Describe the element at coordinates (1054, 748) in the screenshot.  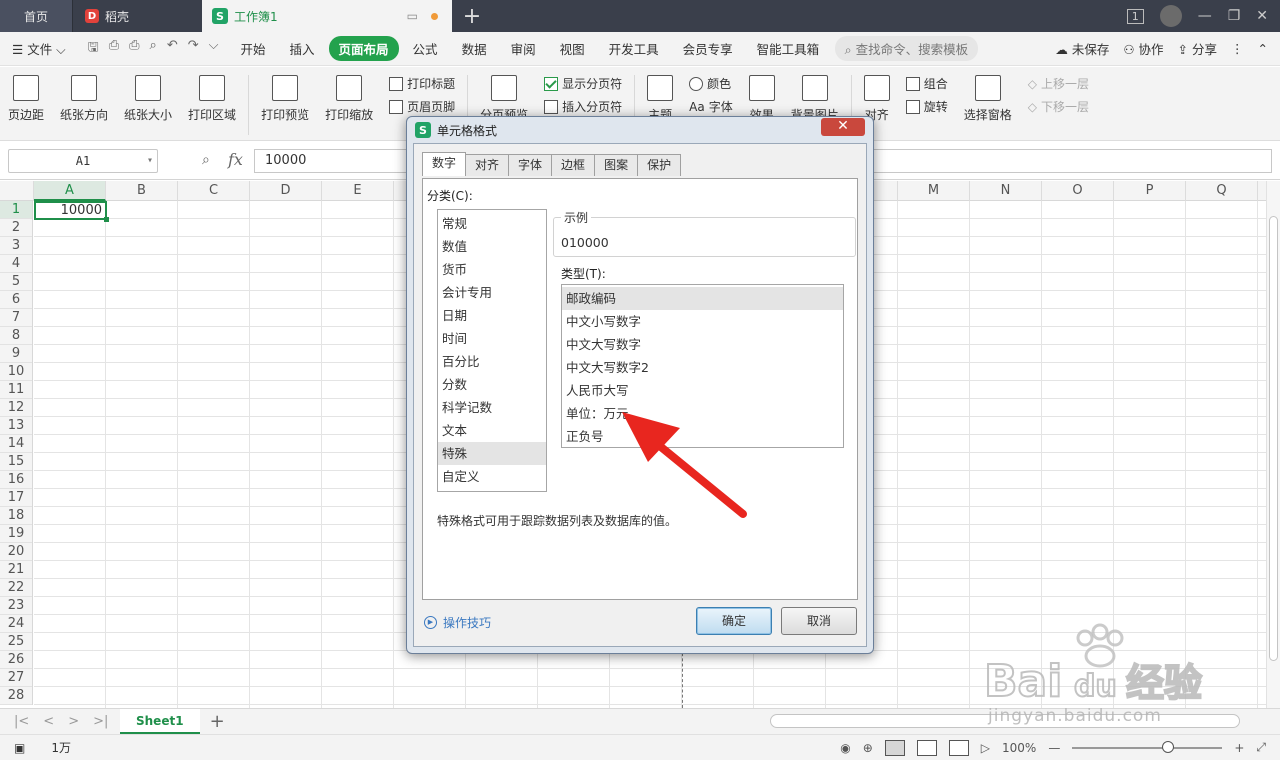
I see `zoom-out-icon: —` at that location.